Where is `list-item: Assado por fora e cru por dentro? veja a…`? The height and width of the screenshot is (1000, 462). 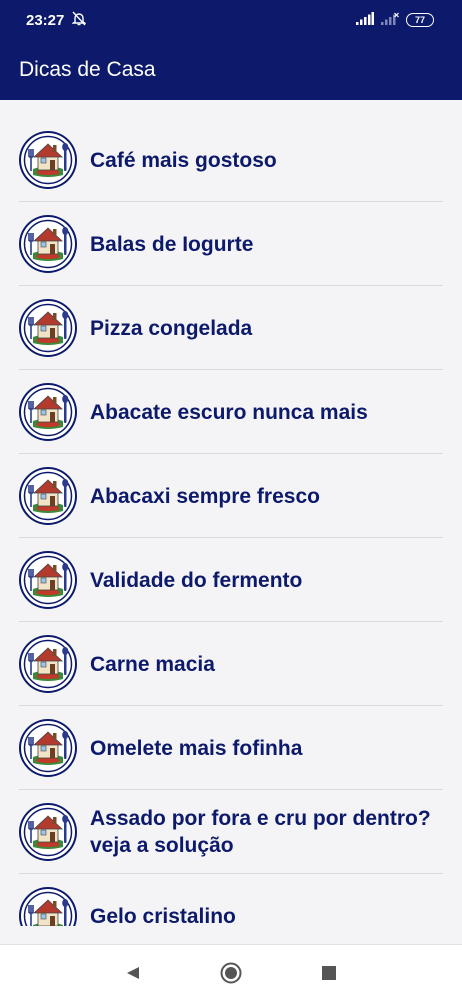
list-item: Assado por fora e cru por dentro? veja a… is located at coordinates (231, 832).